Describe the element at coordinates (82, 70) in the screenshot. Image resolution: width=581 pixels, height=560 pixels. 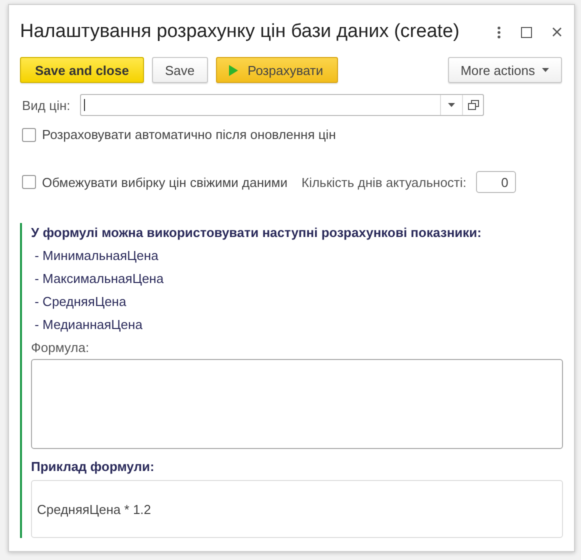
I see `toolbar-button: Save and close` at that location.